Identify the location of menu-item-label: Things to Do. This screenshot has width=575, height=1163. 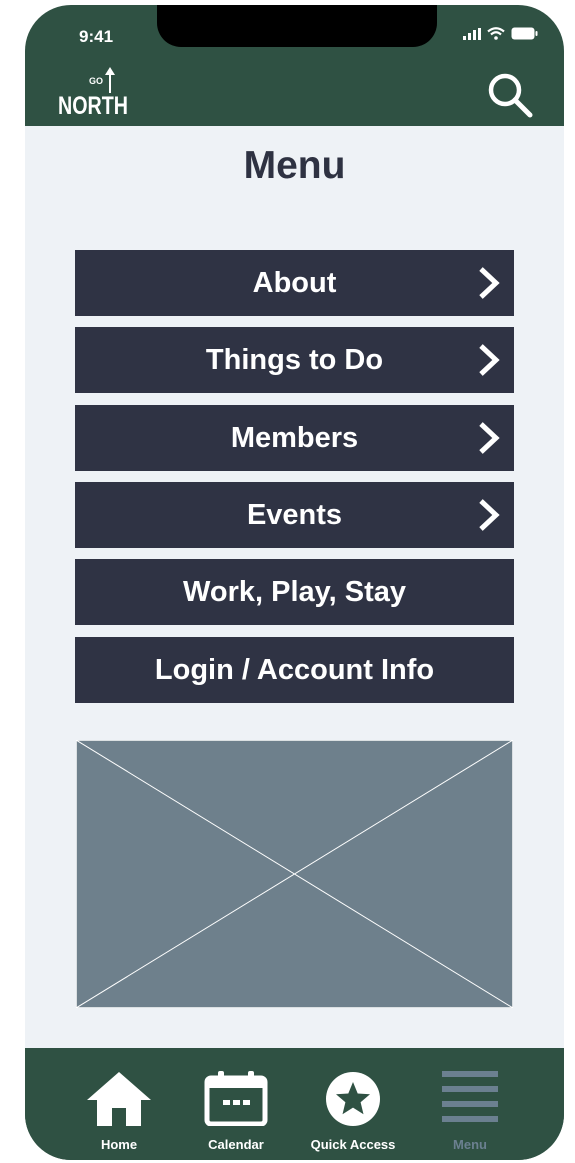
(294, 359).